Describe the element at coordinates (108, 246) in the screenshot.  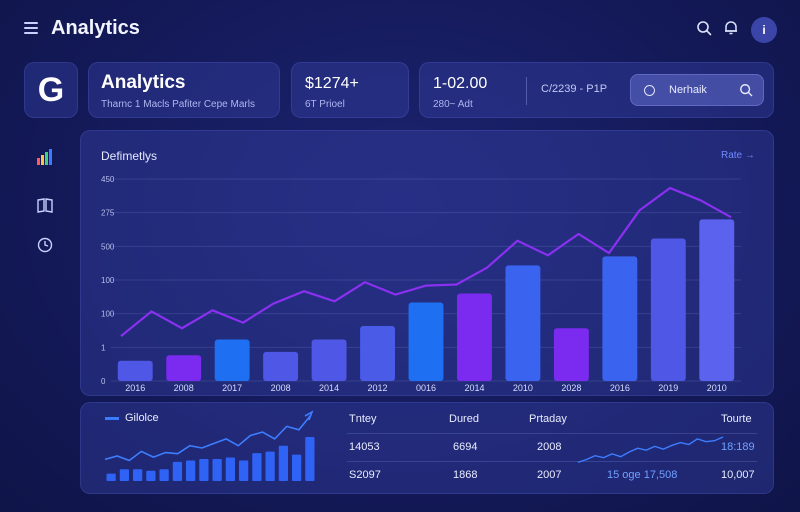
I see `y-tick-label: 500` at that location.